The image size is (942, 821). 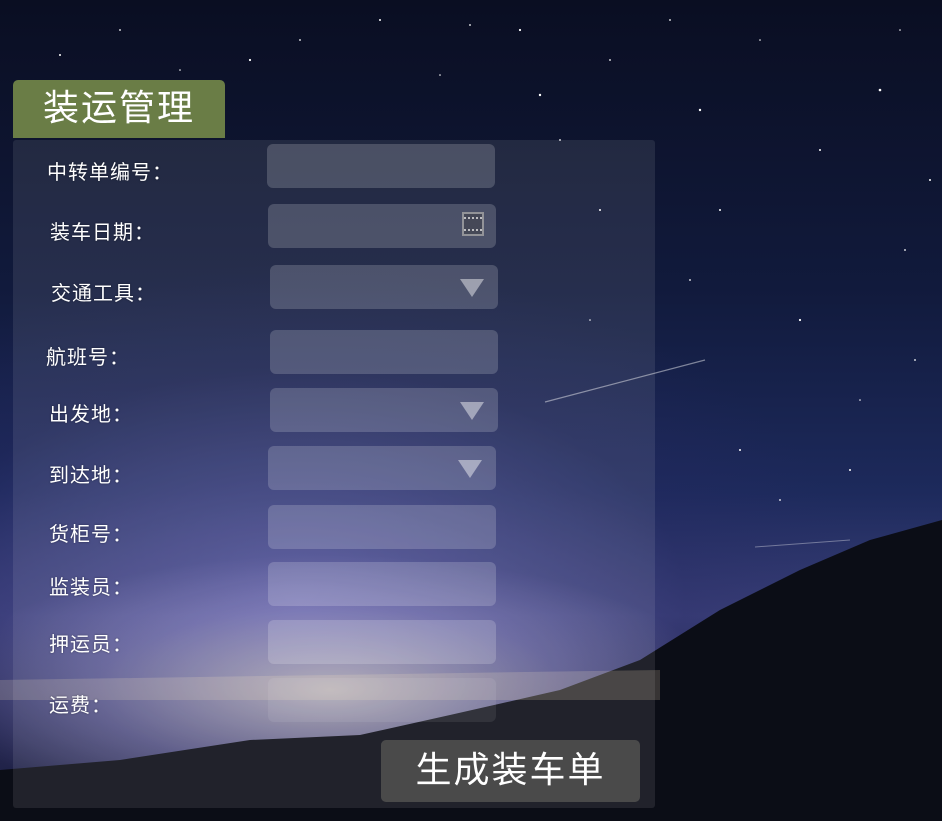 I want to click on supervisor-input, so click(x=382, y=584).